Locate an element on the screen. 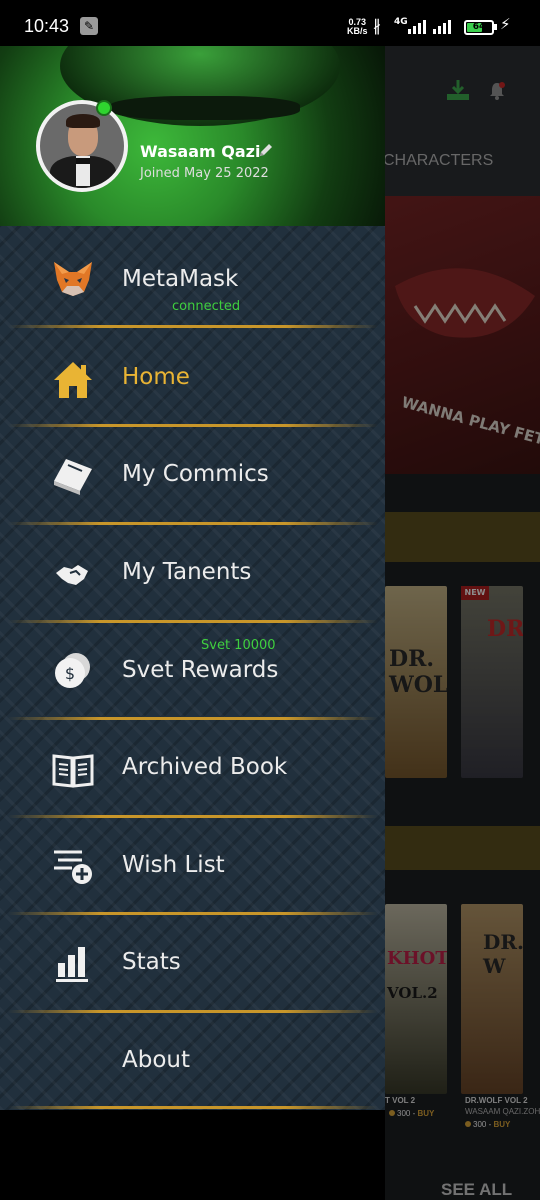 The height and width of the screenshot is (1200, 540). battery-tip is located at coordinates (495, 27).